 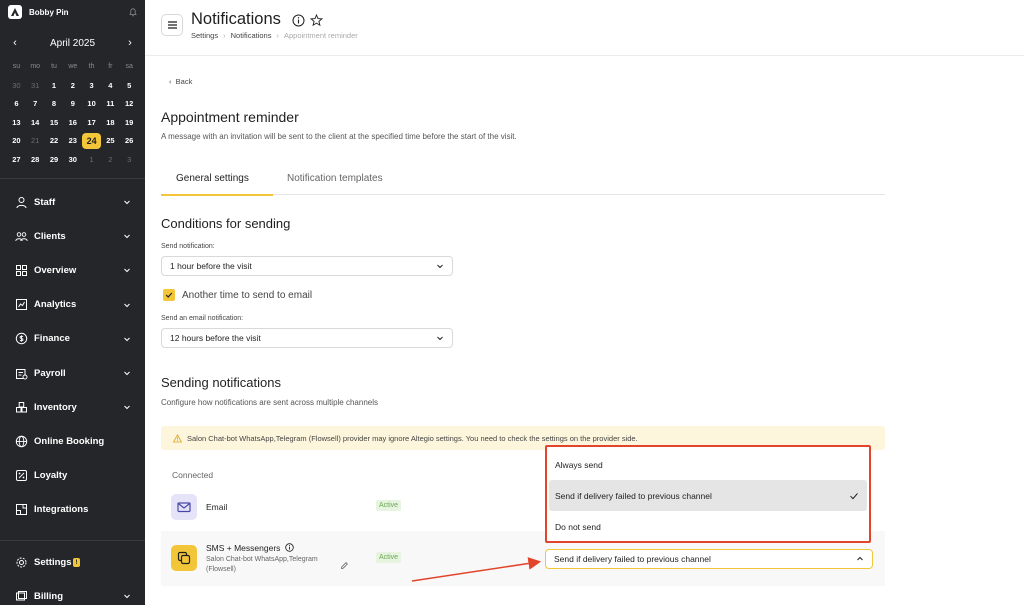 I want to click on email-time-checkbox, so click(x=169, y=295).